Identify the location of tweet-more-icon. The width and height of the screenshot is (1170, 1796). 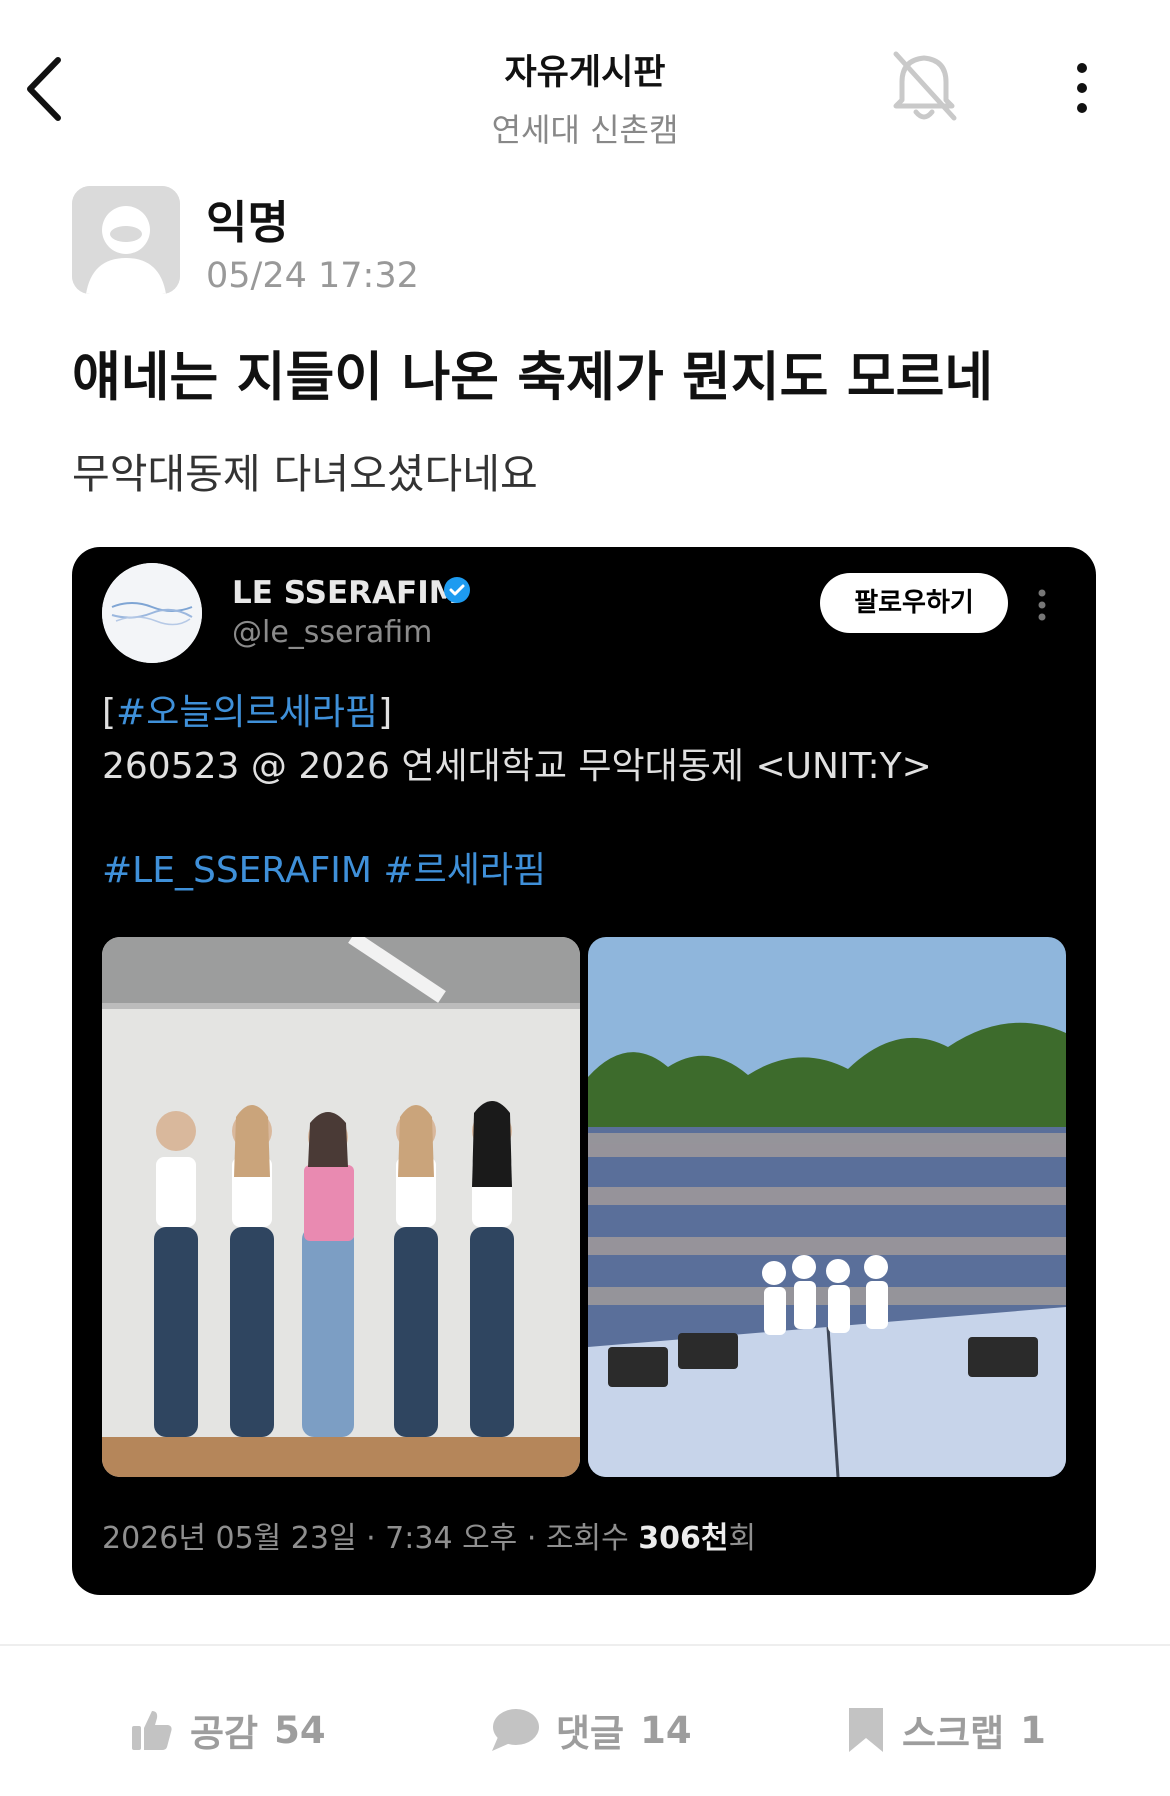
(1042, 605).